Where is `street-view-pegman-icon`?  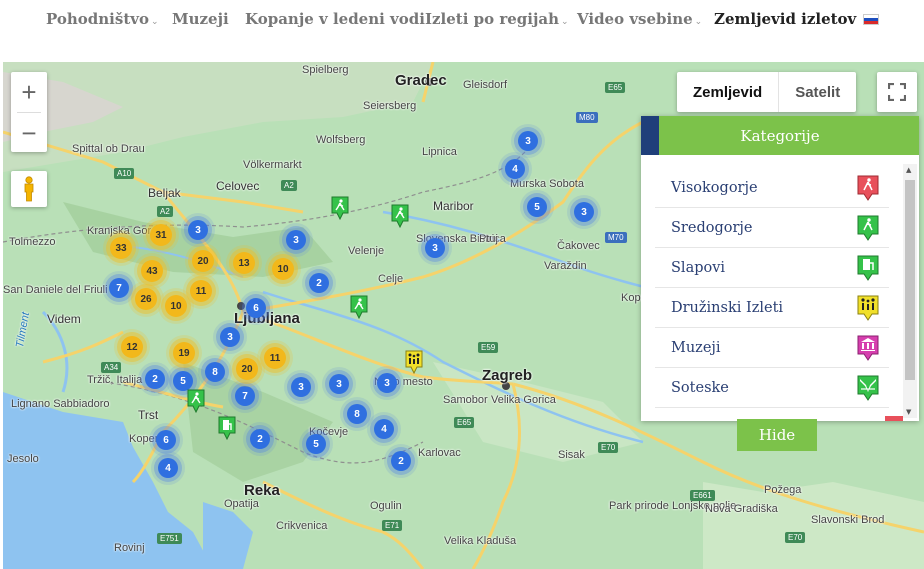
street-view-pegman-icon is located at coordinates (29, 189).